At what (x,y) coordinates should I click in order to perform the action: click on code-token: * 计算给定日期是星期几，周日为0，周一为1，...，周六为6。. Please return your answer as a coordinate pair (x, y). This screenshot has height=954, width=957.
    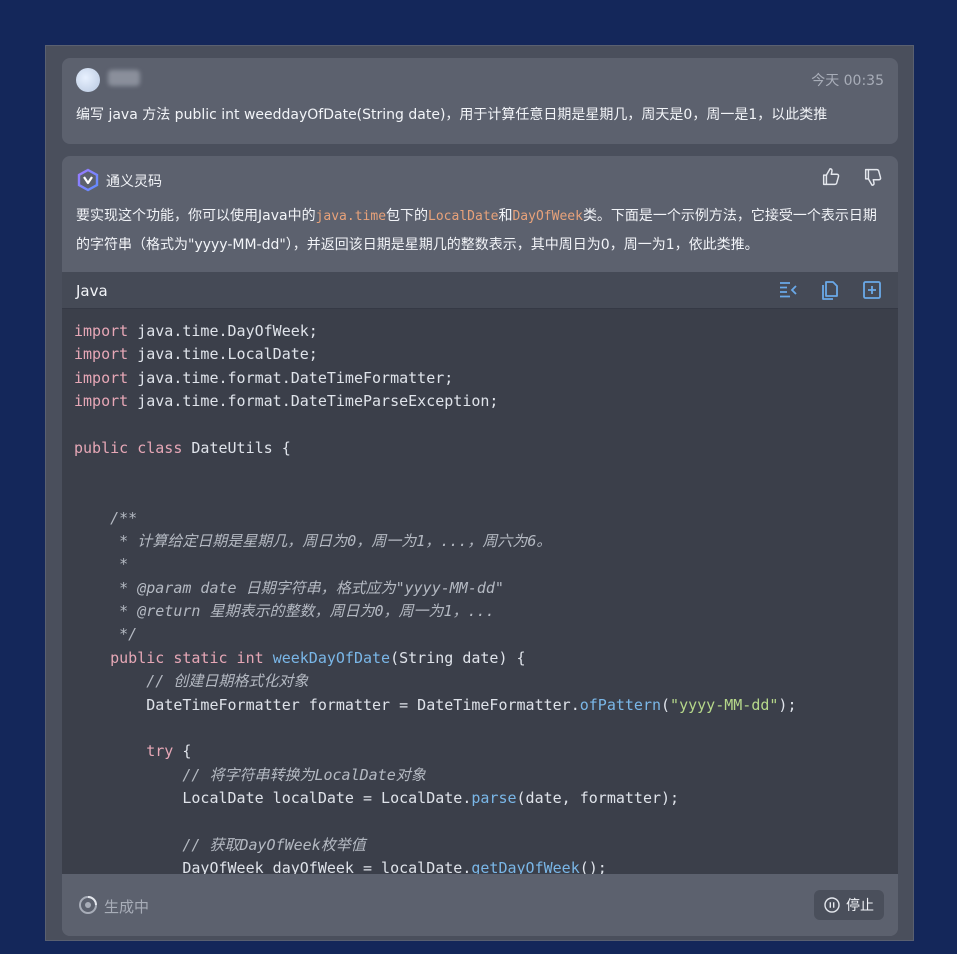
    Looking at the image, I should click on (313, 541).